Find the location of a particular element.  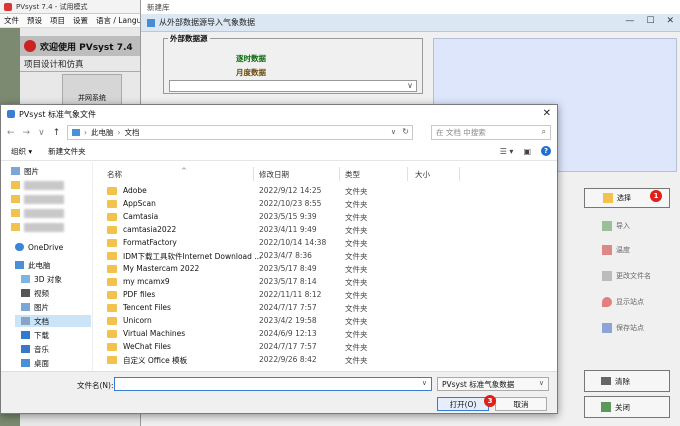

save-site-button: 保存站点 is located at coordinates (627, 328).